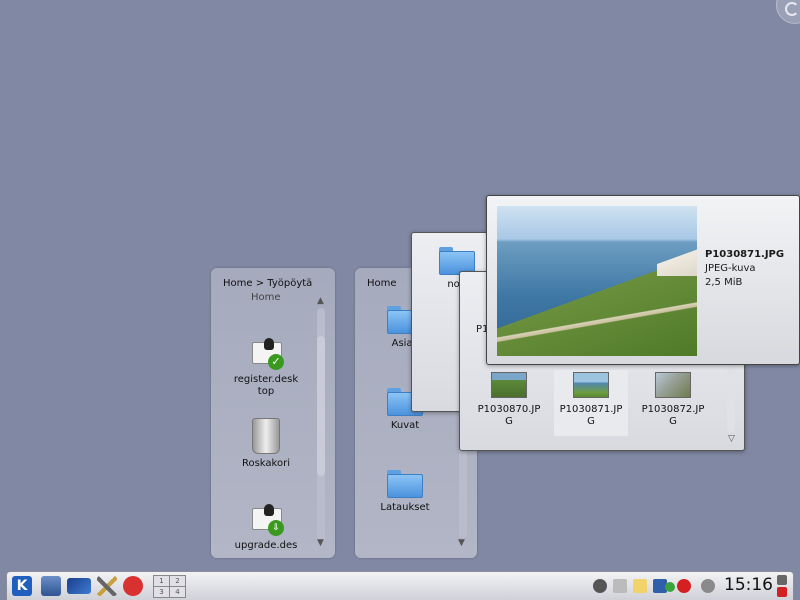 This screenshot has width=800, height=600. What do you see at coordinates (133, 586) in the screenshot?
I see `network-icon` at bounding box center [133, 586].